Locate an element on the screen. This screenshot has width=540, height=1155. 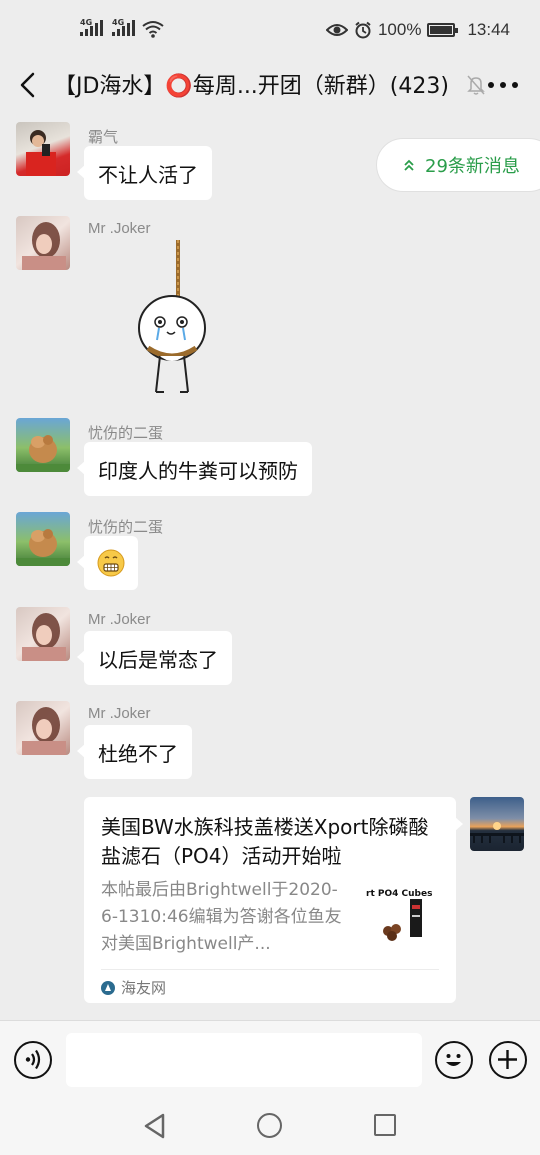
signal-icon: 4G is located at coordinates (91, 27).